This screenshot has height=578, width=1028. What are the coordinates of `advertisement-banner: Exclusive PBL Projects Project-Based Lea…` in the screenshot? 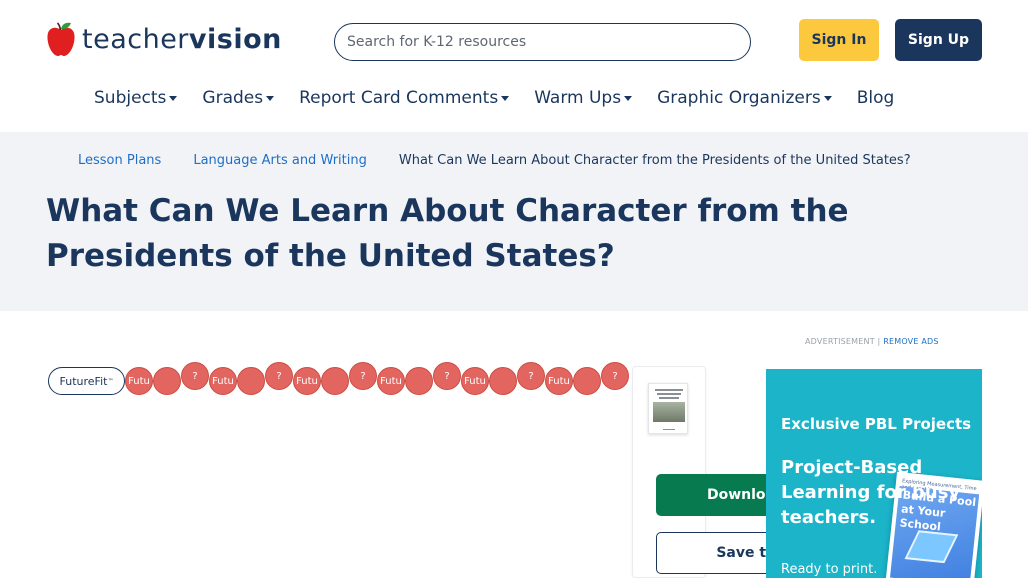 It's located at (874, 473).